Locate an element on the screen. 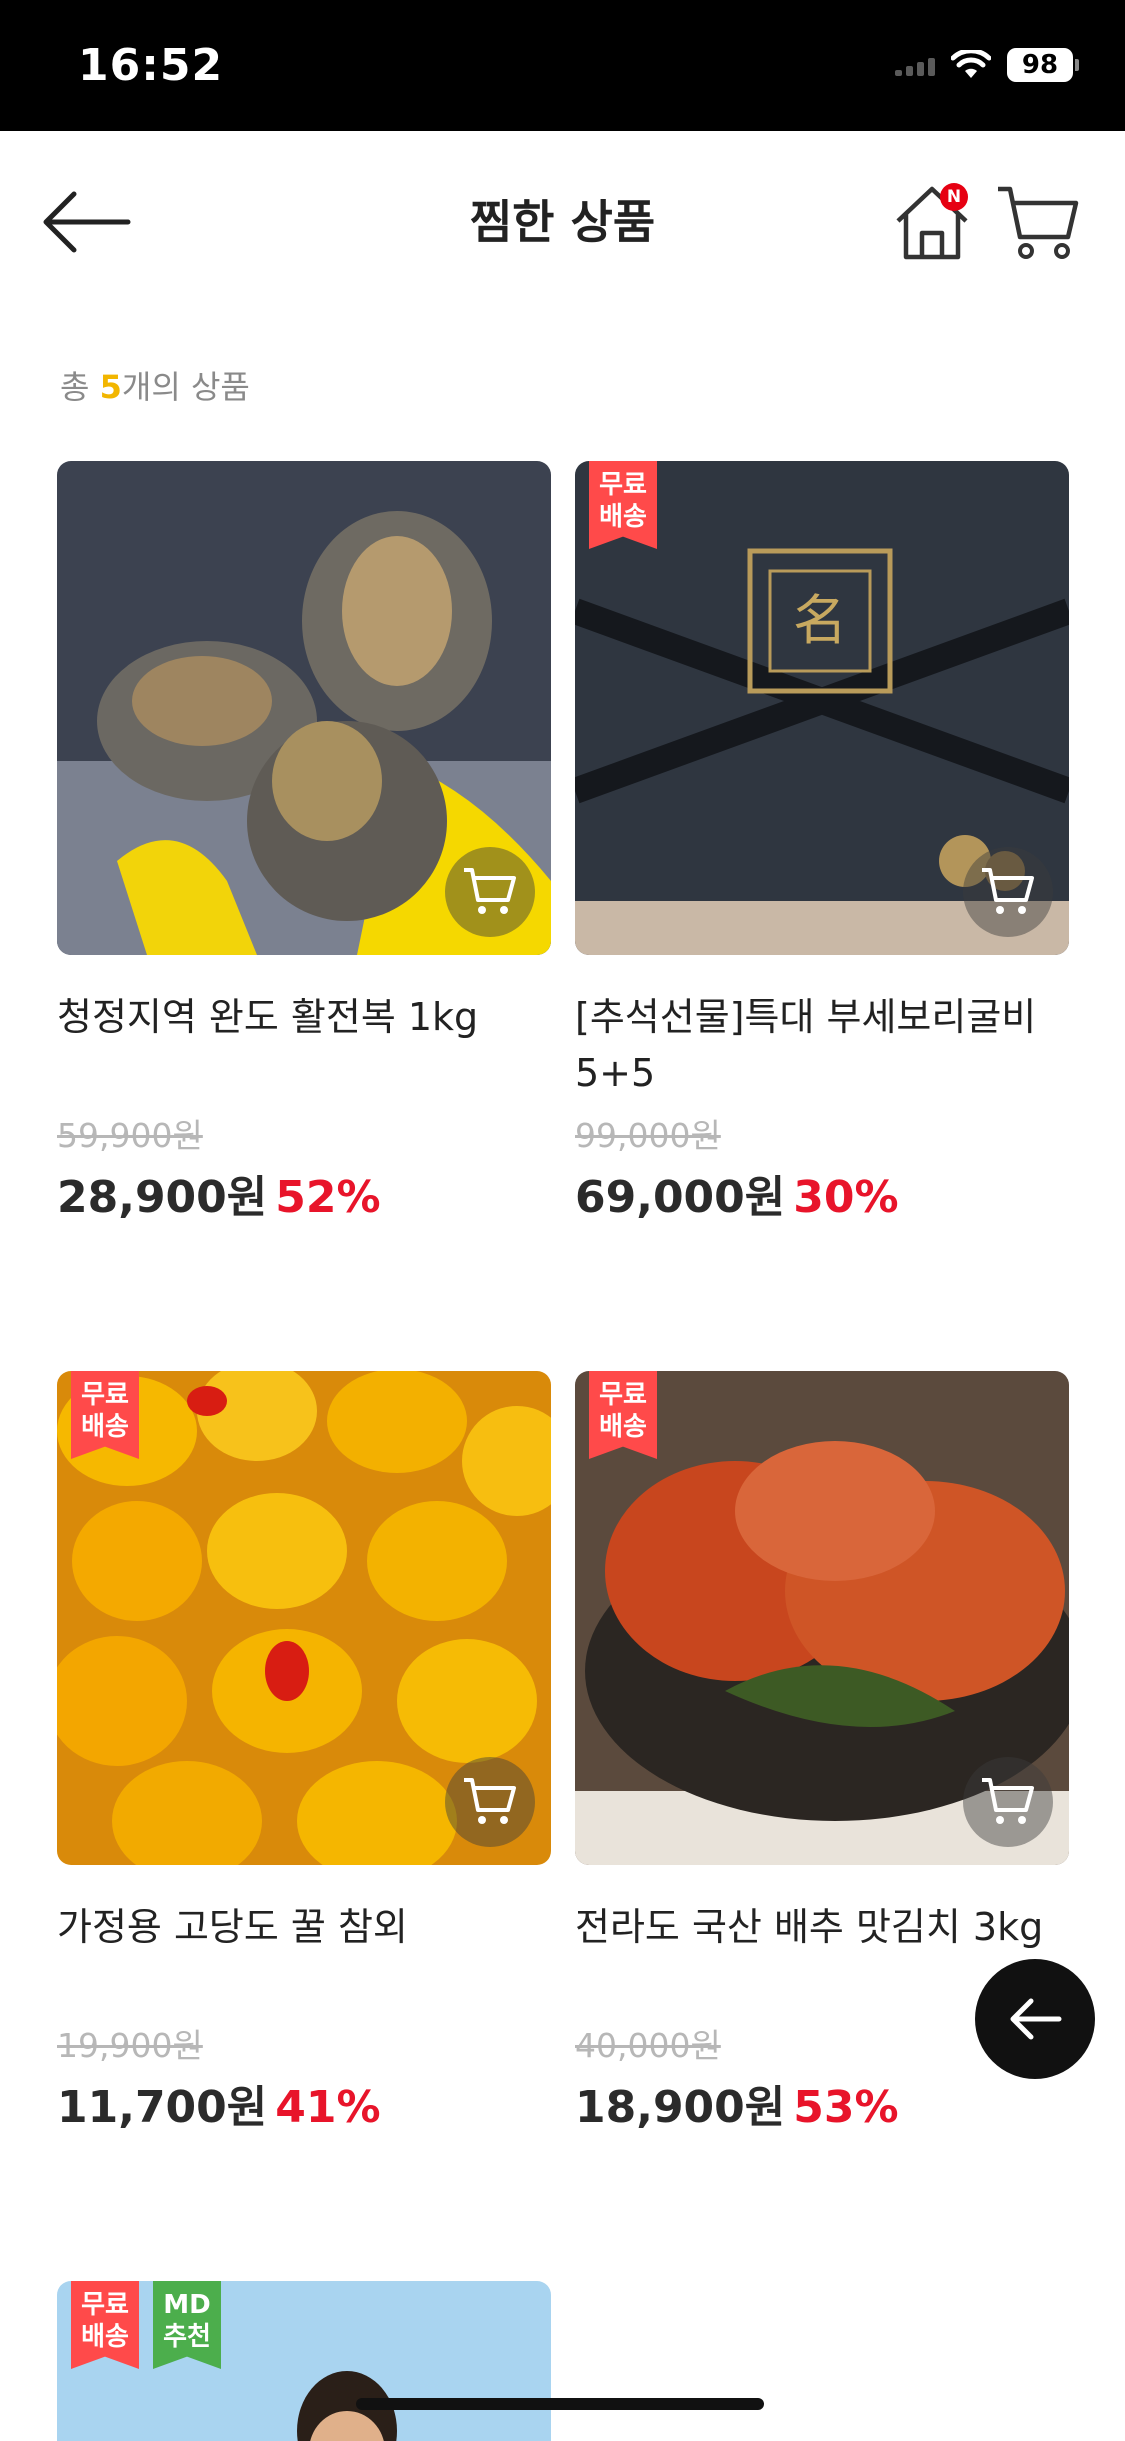 This screenshot has height=2441, width=1125. sale-price: 69,000원 is located at coordinates (680, 1197).